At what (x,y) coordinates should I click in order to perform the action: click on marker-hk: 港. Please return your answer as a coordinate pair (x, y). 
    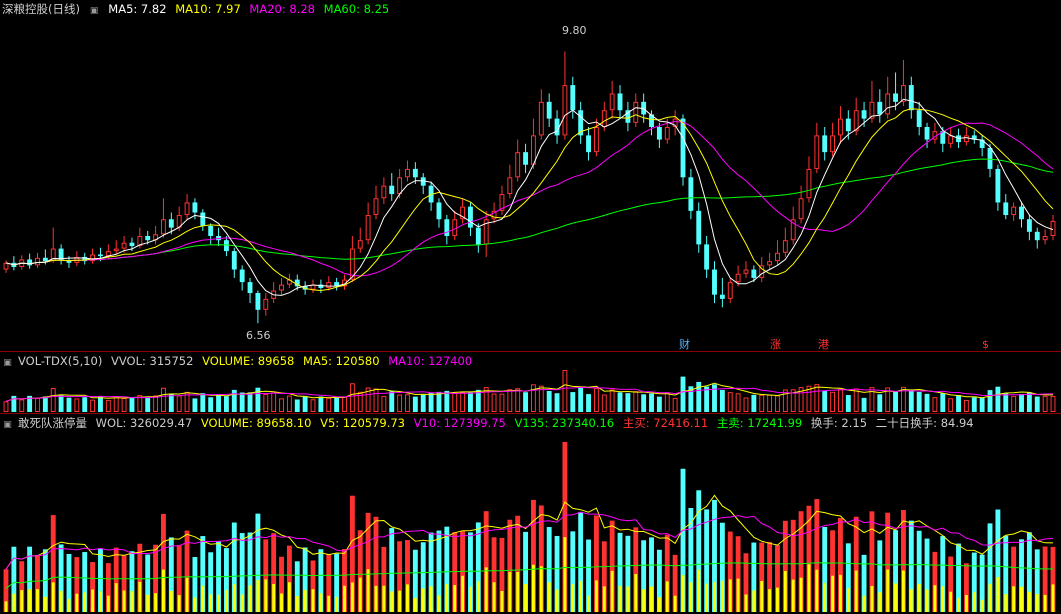
    Looking at the image, I should click on (823, 345).